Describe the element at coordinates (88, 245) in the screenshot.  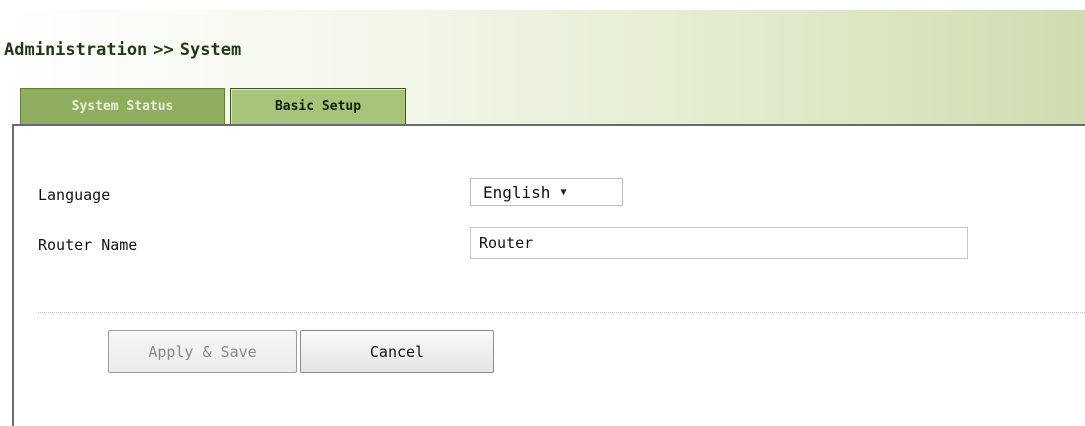
I see `router-name-label: Router Name` at that location.